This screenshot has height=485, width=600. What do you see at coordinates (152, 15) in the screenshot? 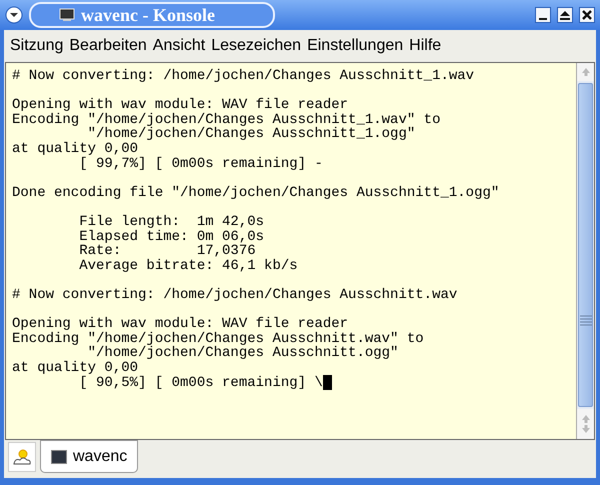
I see `window-title: wavenc - Konsole` at bounding box center [152, 15].